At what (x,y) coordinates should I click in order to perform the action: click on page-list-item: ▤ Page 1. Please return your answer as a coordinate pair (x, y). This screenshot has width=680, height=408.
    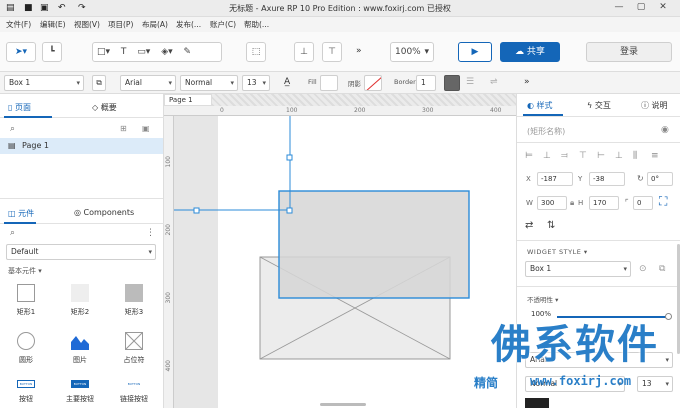
    Looking at the image, I should click on (81, 146).